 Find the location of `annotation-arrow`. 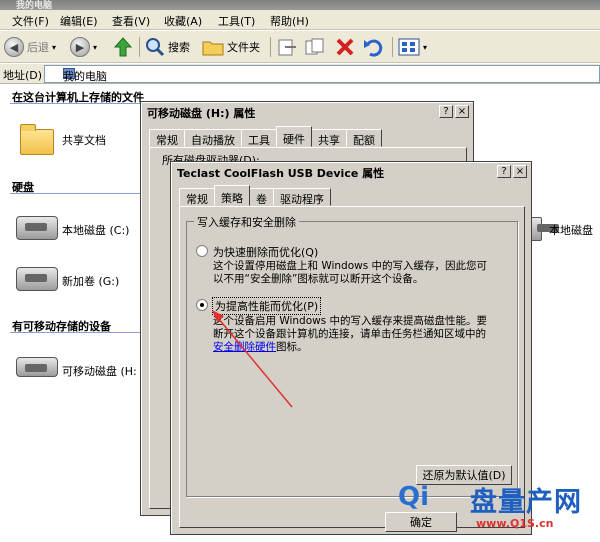

annotation-arrow is located at coordinates (252, 359).